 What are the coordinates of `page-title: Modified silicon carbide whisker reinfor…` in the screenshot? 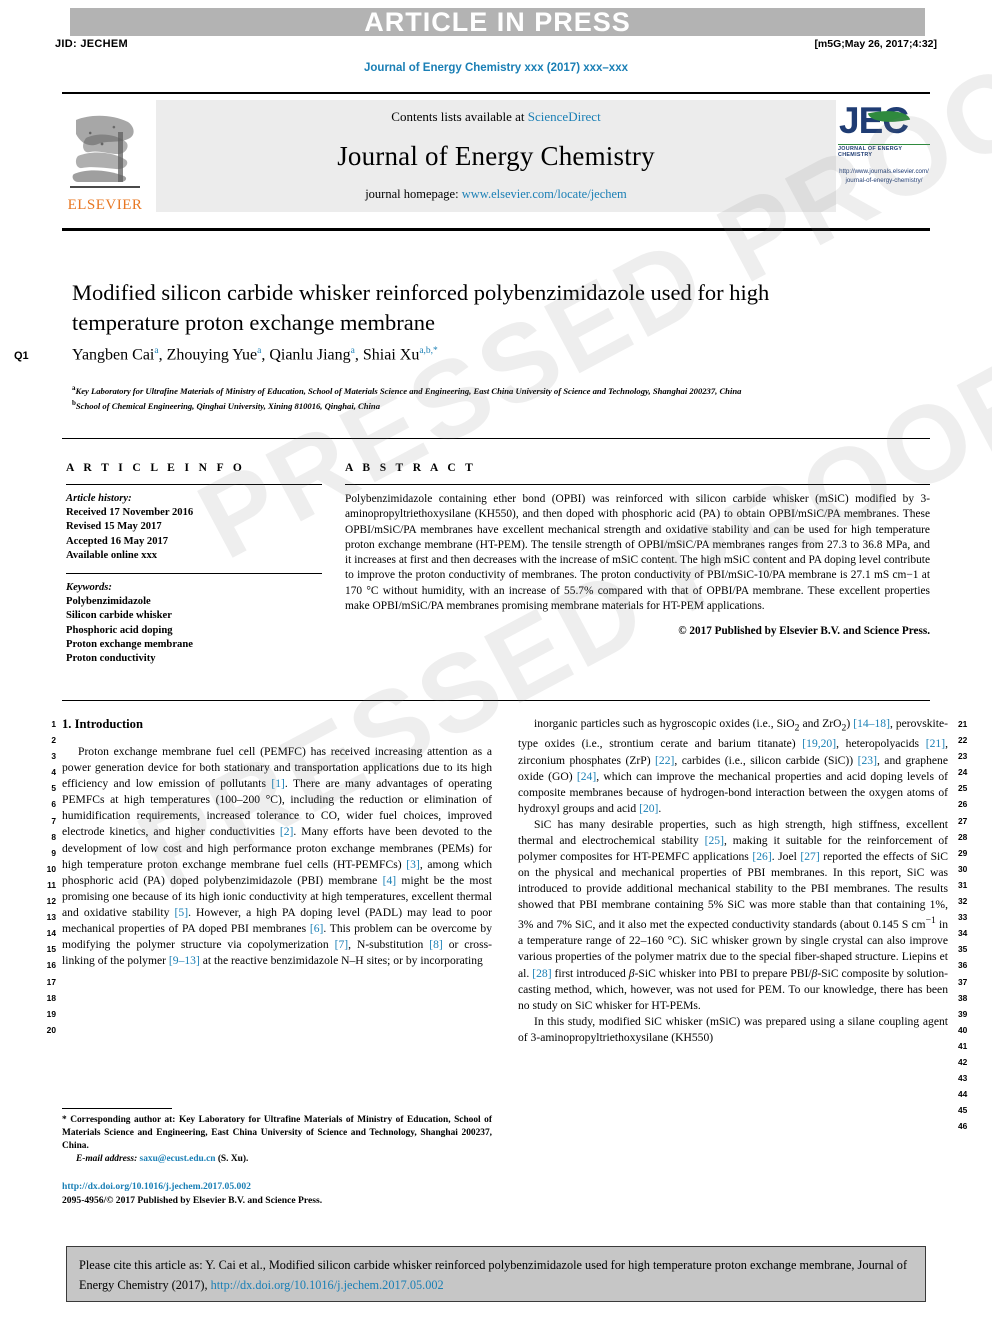 It's located at (421, 307).